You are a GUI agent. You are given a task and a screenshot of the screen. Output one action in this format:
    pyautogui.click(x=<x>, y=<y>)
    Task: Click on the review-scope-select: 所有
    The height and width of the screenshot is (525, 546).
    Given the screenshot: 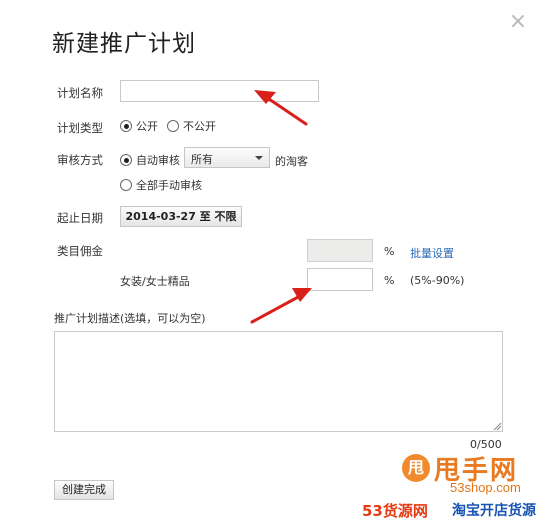 What is the action you would take?
    pyautogui.click(x=227, y=157)
    